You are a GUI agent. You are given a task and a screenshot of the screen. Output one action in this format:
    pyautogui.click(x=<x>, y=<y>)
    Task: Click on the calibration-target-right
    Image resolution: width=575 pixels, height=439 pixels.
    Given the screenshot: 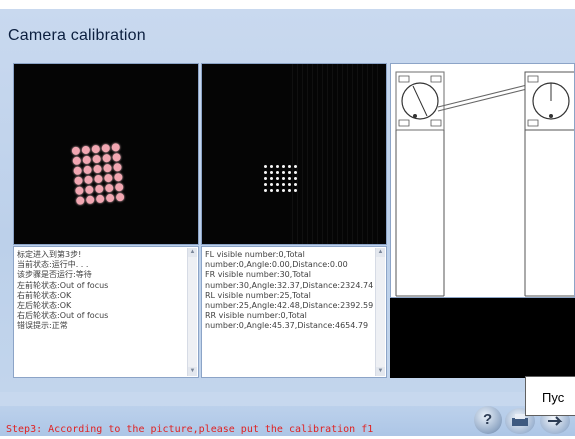 What is the action you would take?
    pyautogui.click(x=280, y=178)
    